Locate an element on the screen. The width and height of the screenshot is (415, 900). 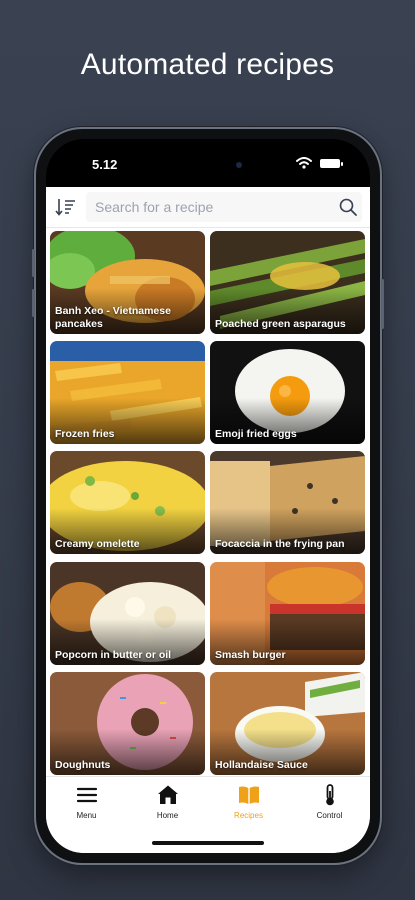
nav-recipes: Recipes is located at coordinates (248, 807).